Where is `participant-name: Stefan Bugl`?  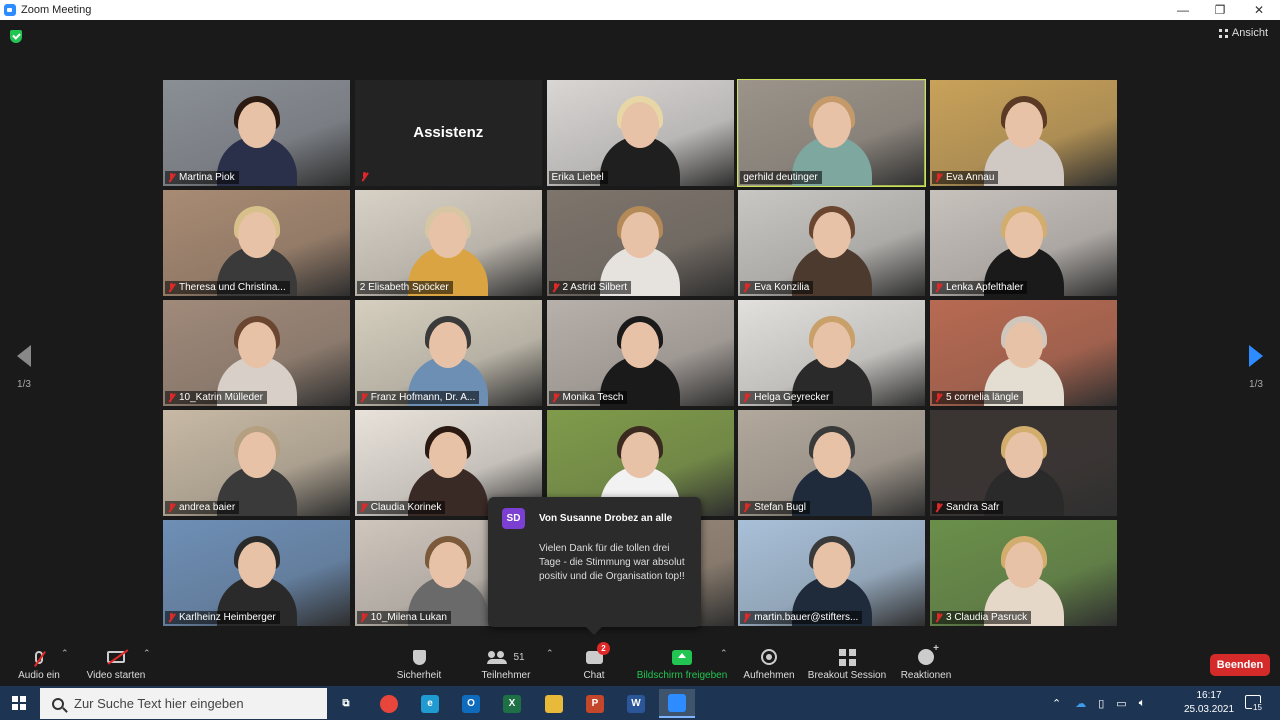 participant-name: Stefan Bugl is located at coordinates (780, 507).